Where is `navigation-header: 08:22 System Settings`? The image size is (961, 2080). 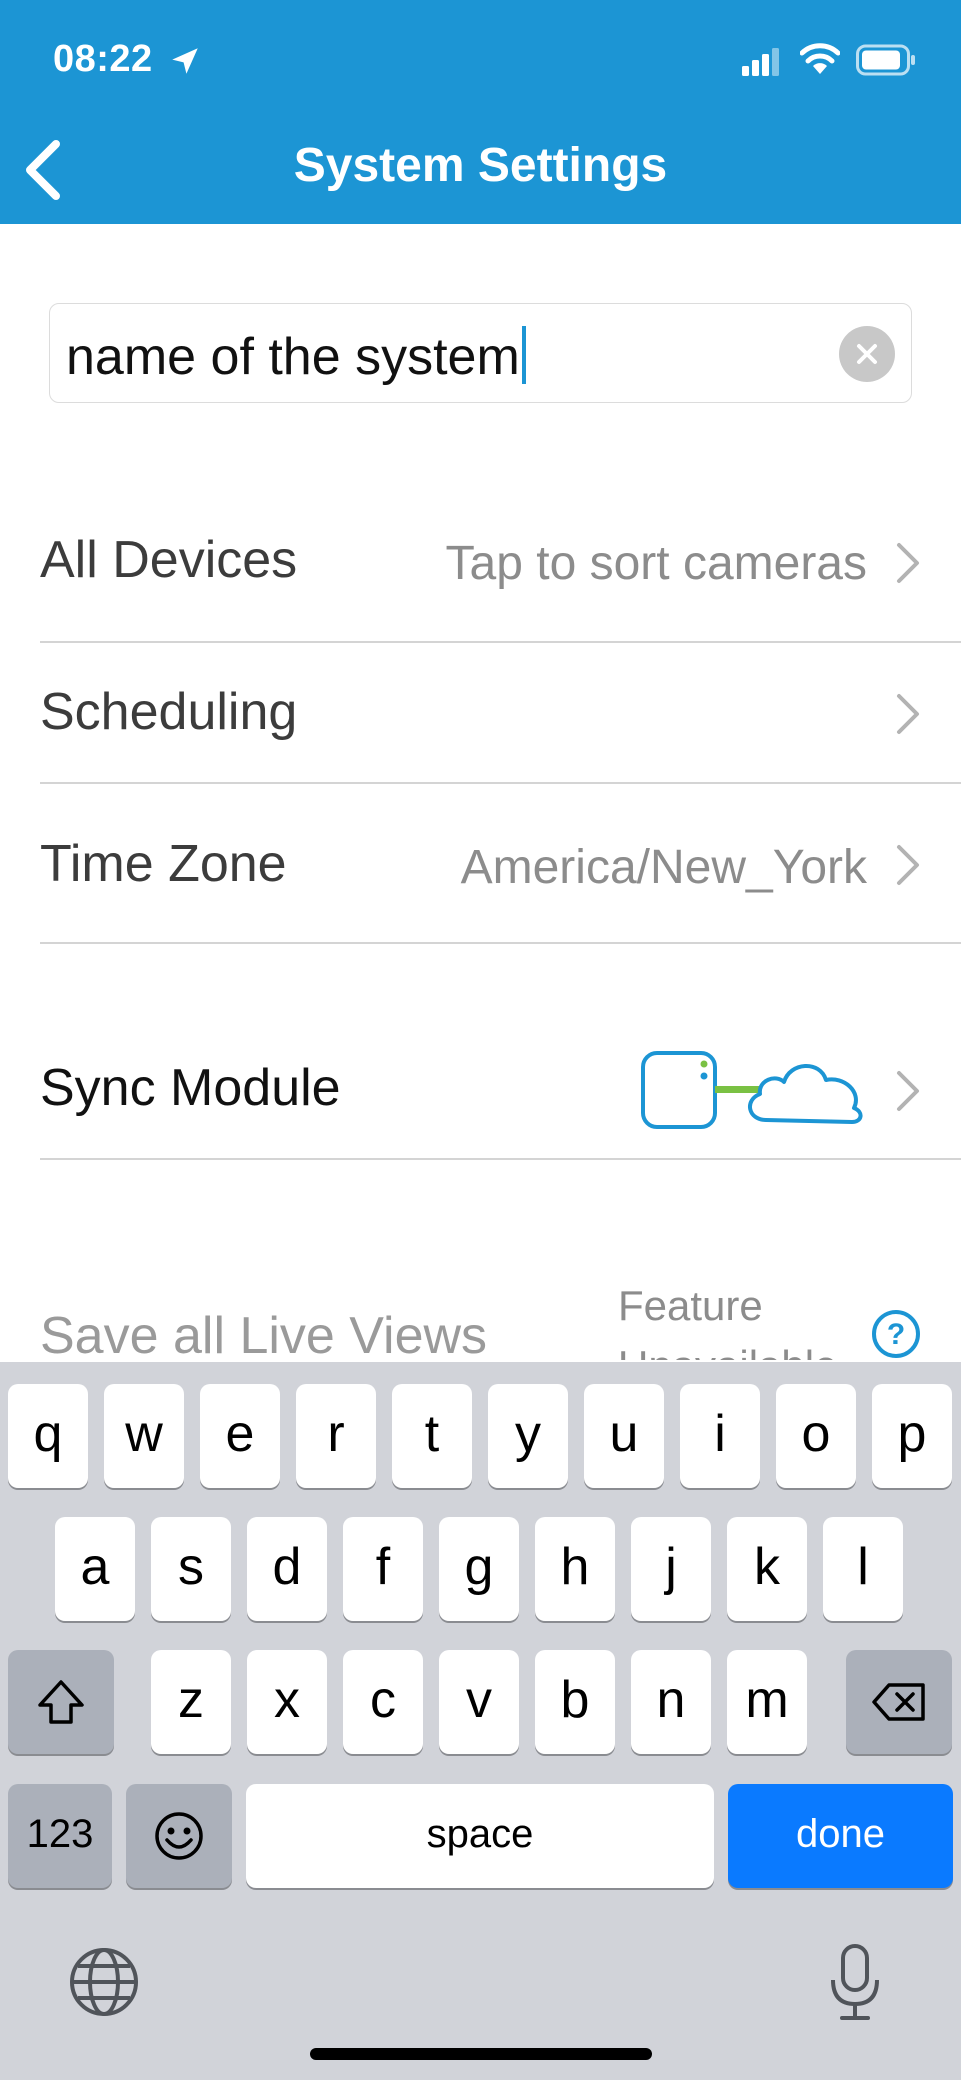 navigation-header: 08:22 System Settings is located at coordinates (480, 112).